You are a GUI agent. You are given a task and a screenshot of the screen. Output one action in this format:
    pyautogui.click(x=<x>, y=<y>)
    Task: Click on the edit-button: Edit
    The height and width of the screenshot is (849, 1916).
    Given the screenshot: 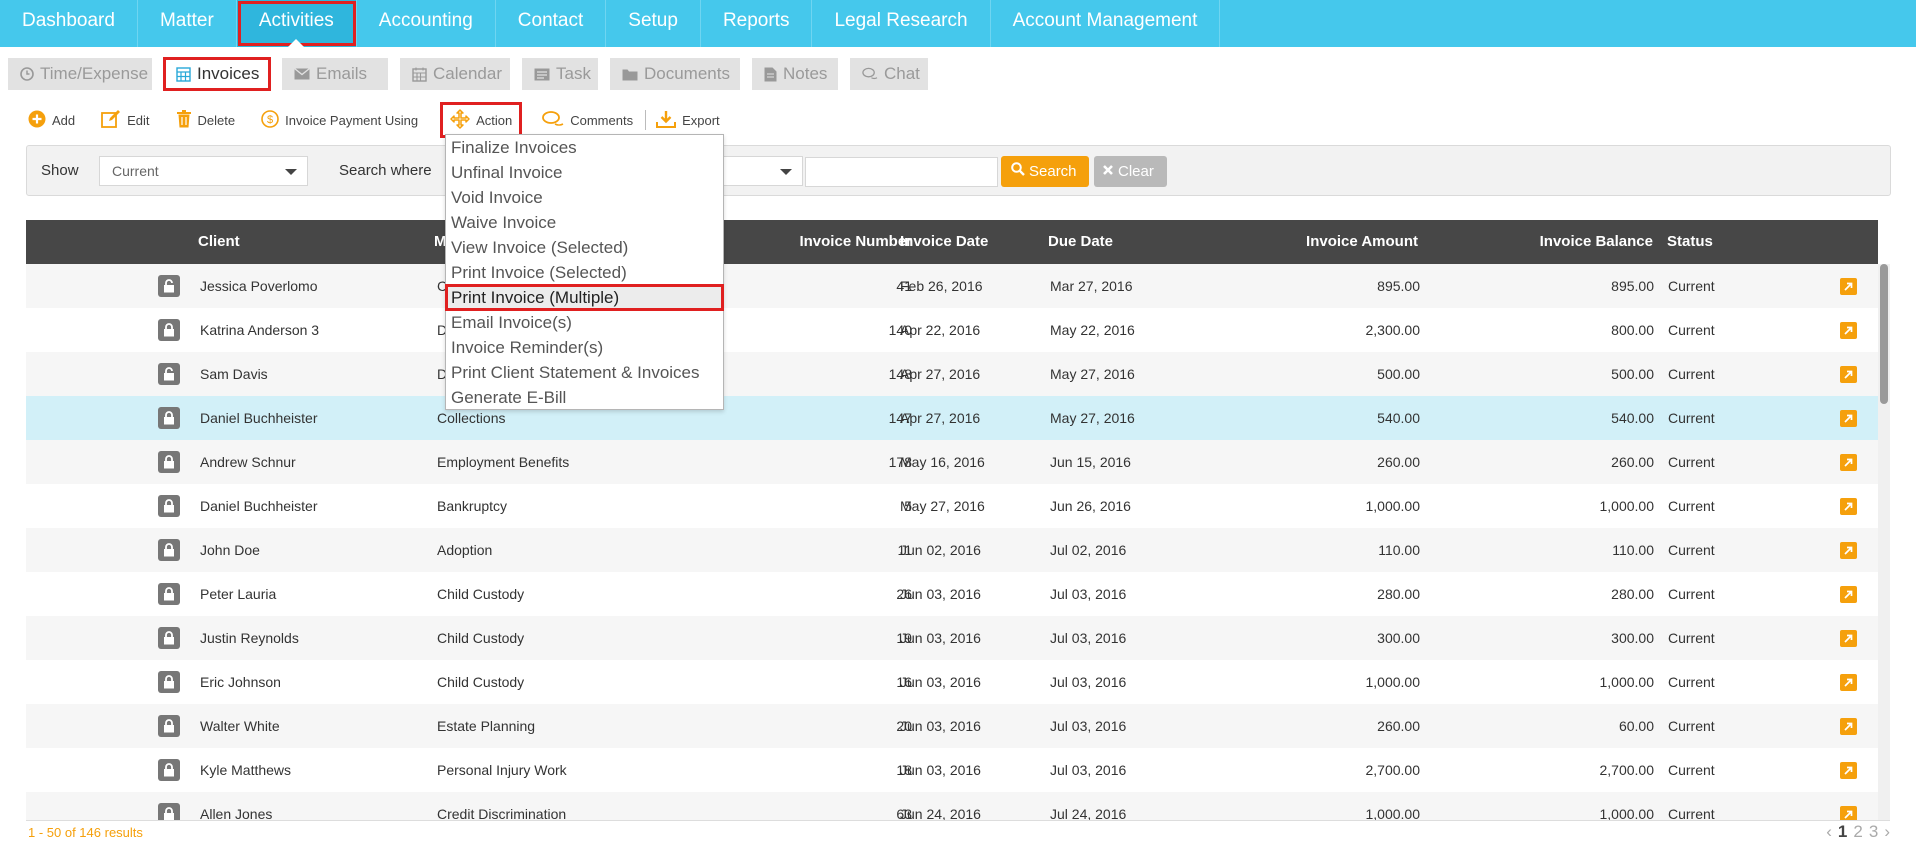 What is the action you would take?
    pyautogui.click(x=125, y=120)
    